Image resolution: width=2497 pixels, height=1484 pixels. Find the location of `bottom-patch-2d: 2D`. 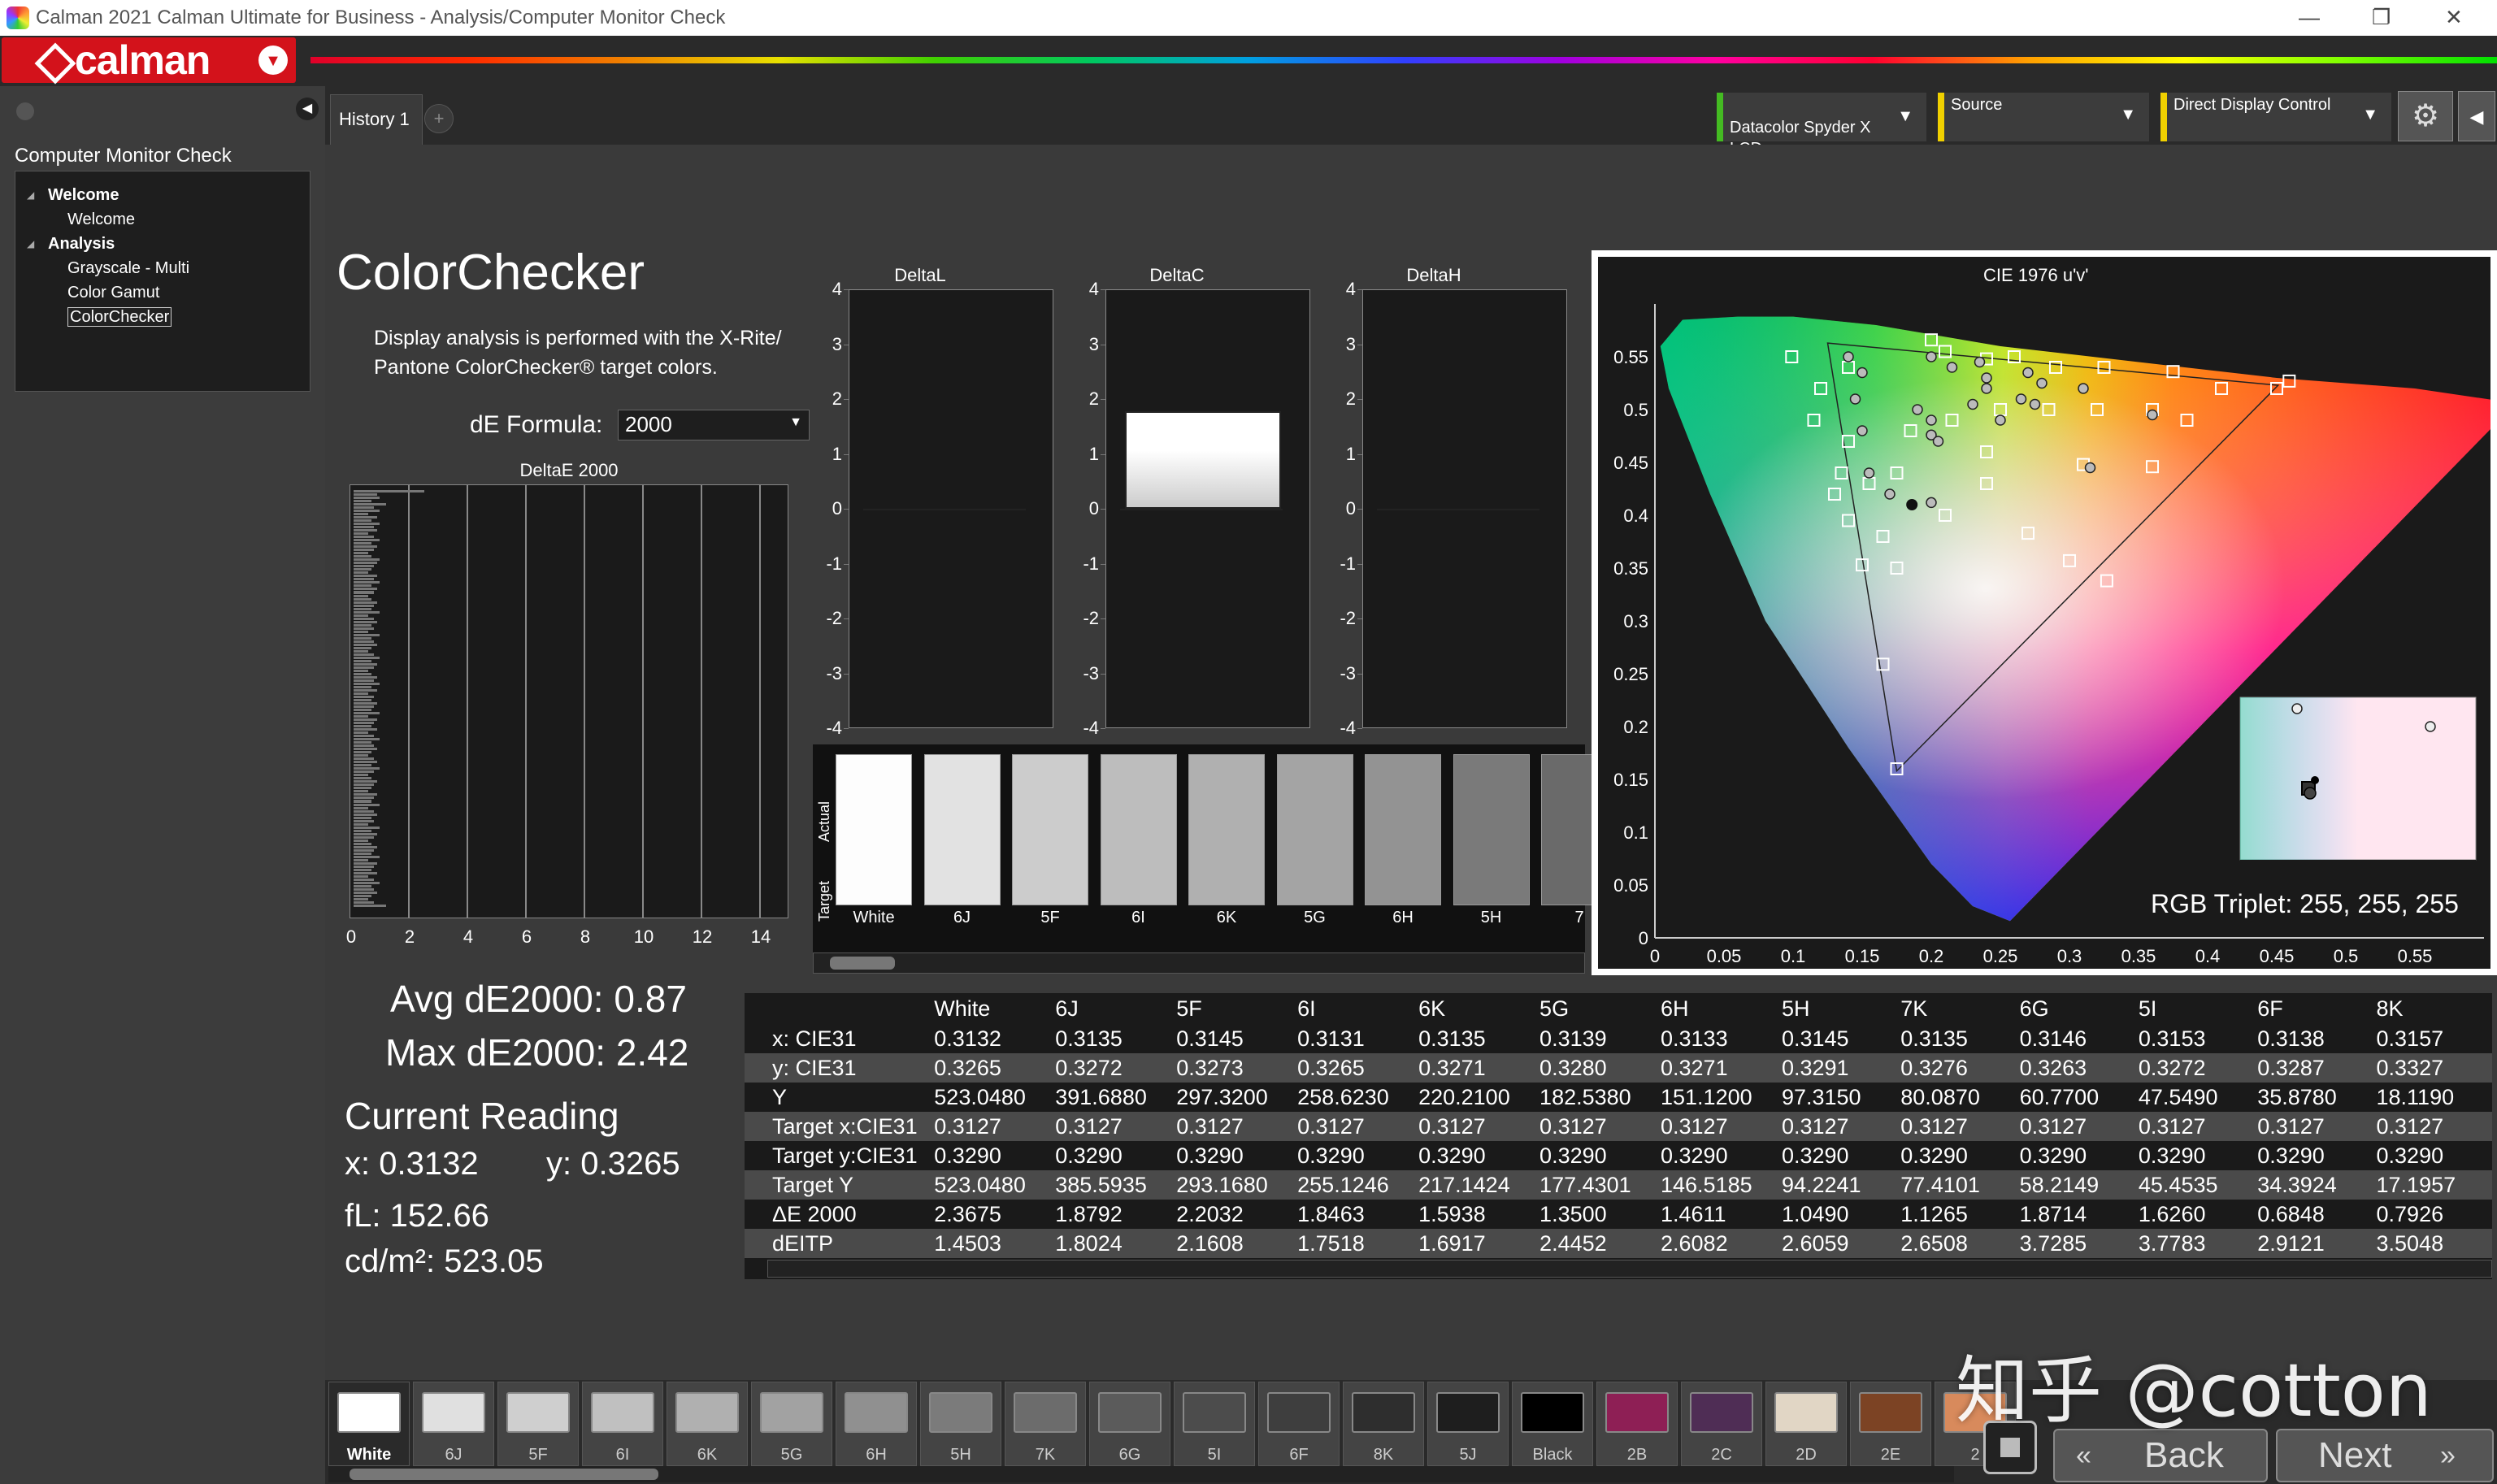

bottom-patch-2d: 2D is located at coordinates (1806, 1424).